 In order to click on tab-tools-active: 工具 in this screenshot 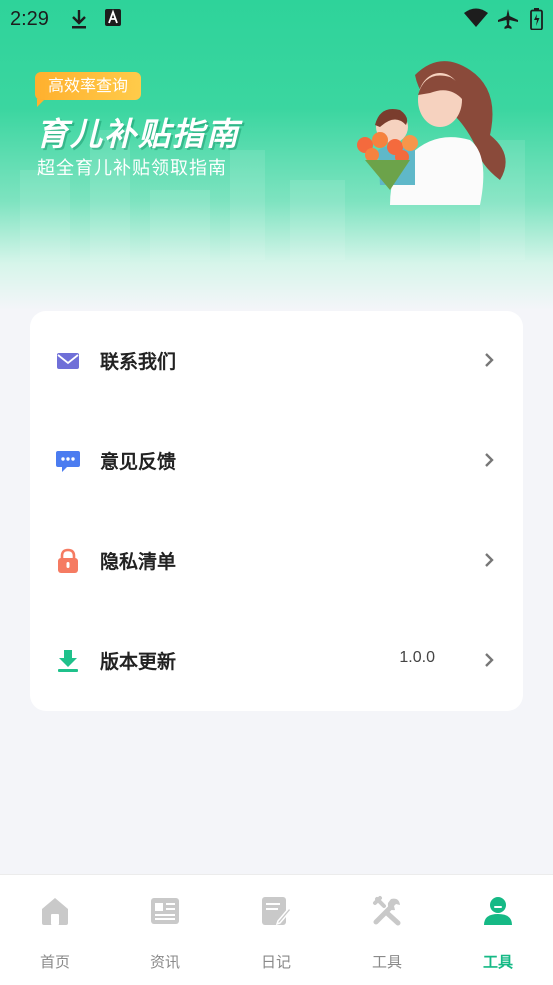, I will do `click(498, 930)`.